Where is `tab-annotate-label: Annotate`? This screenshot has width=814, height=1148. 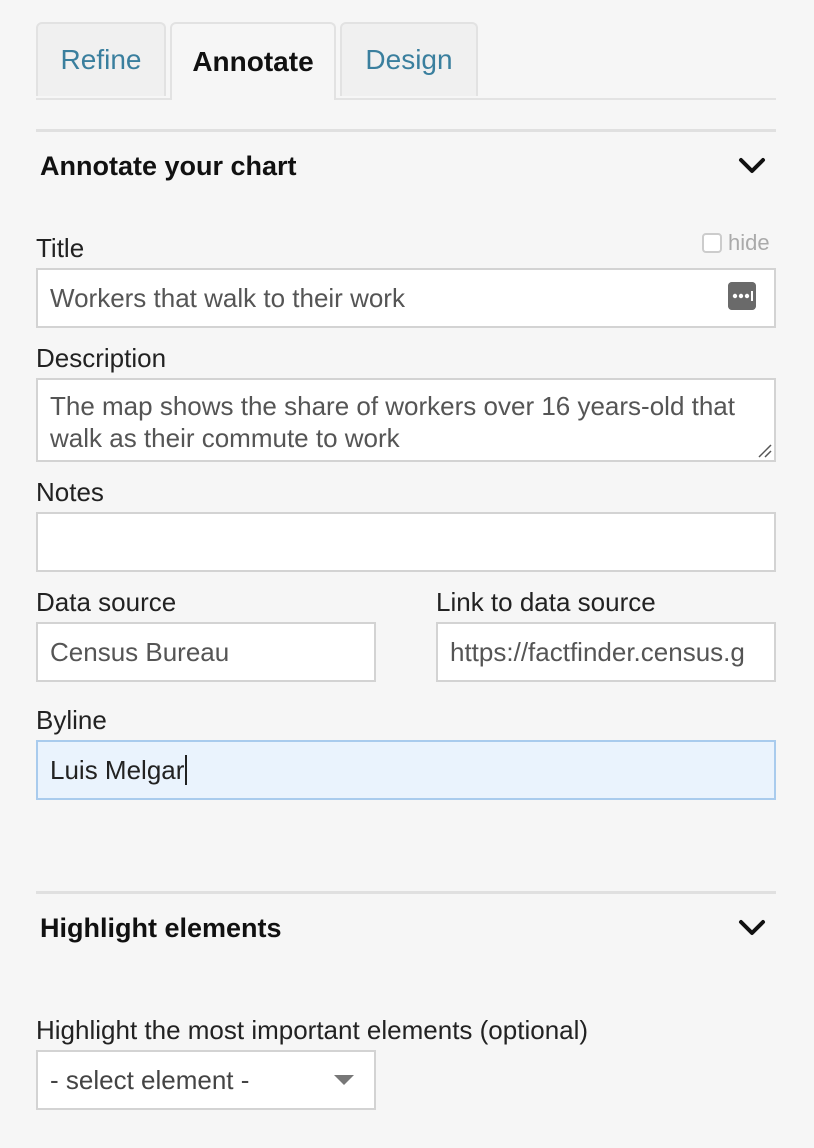 tab-annotate-label: Annotate is located at coordinates (253, 61).